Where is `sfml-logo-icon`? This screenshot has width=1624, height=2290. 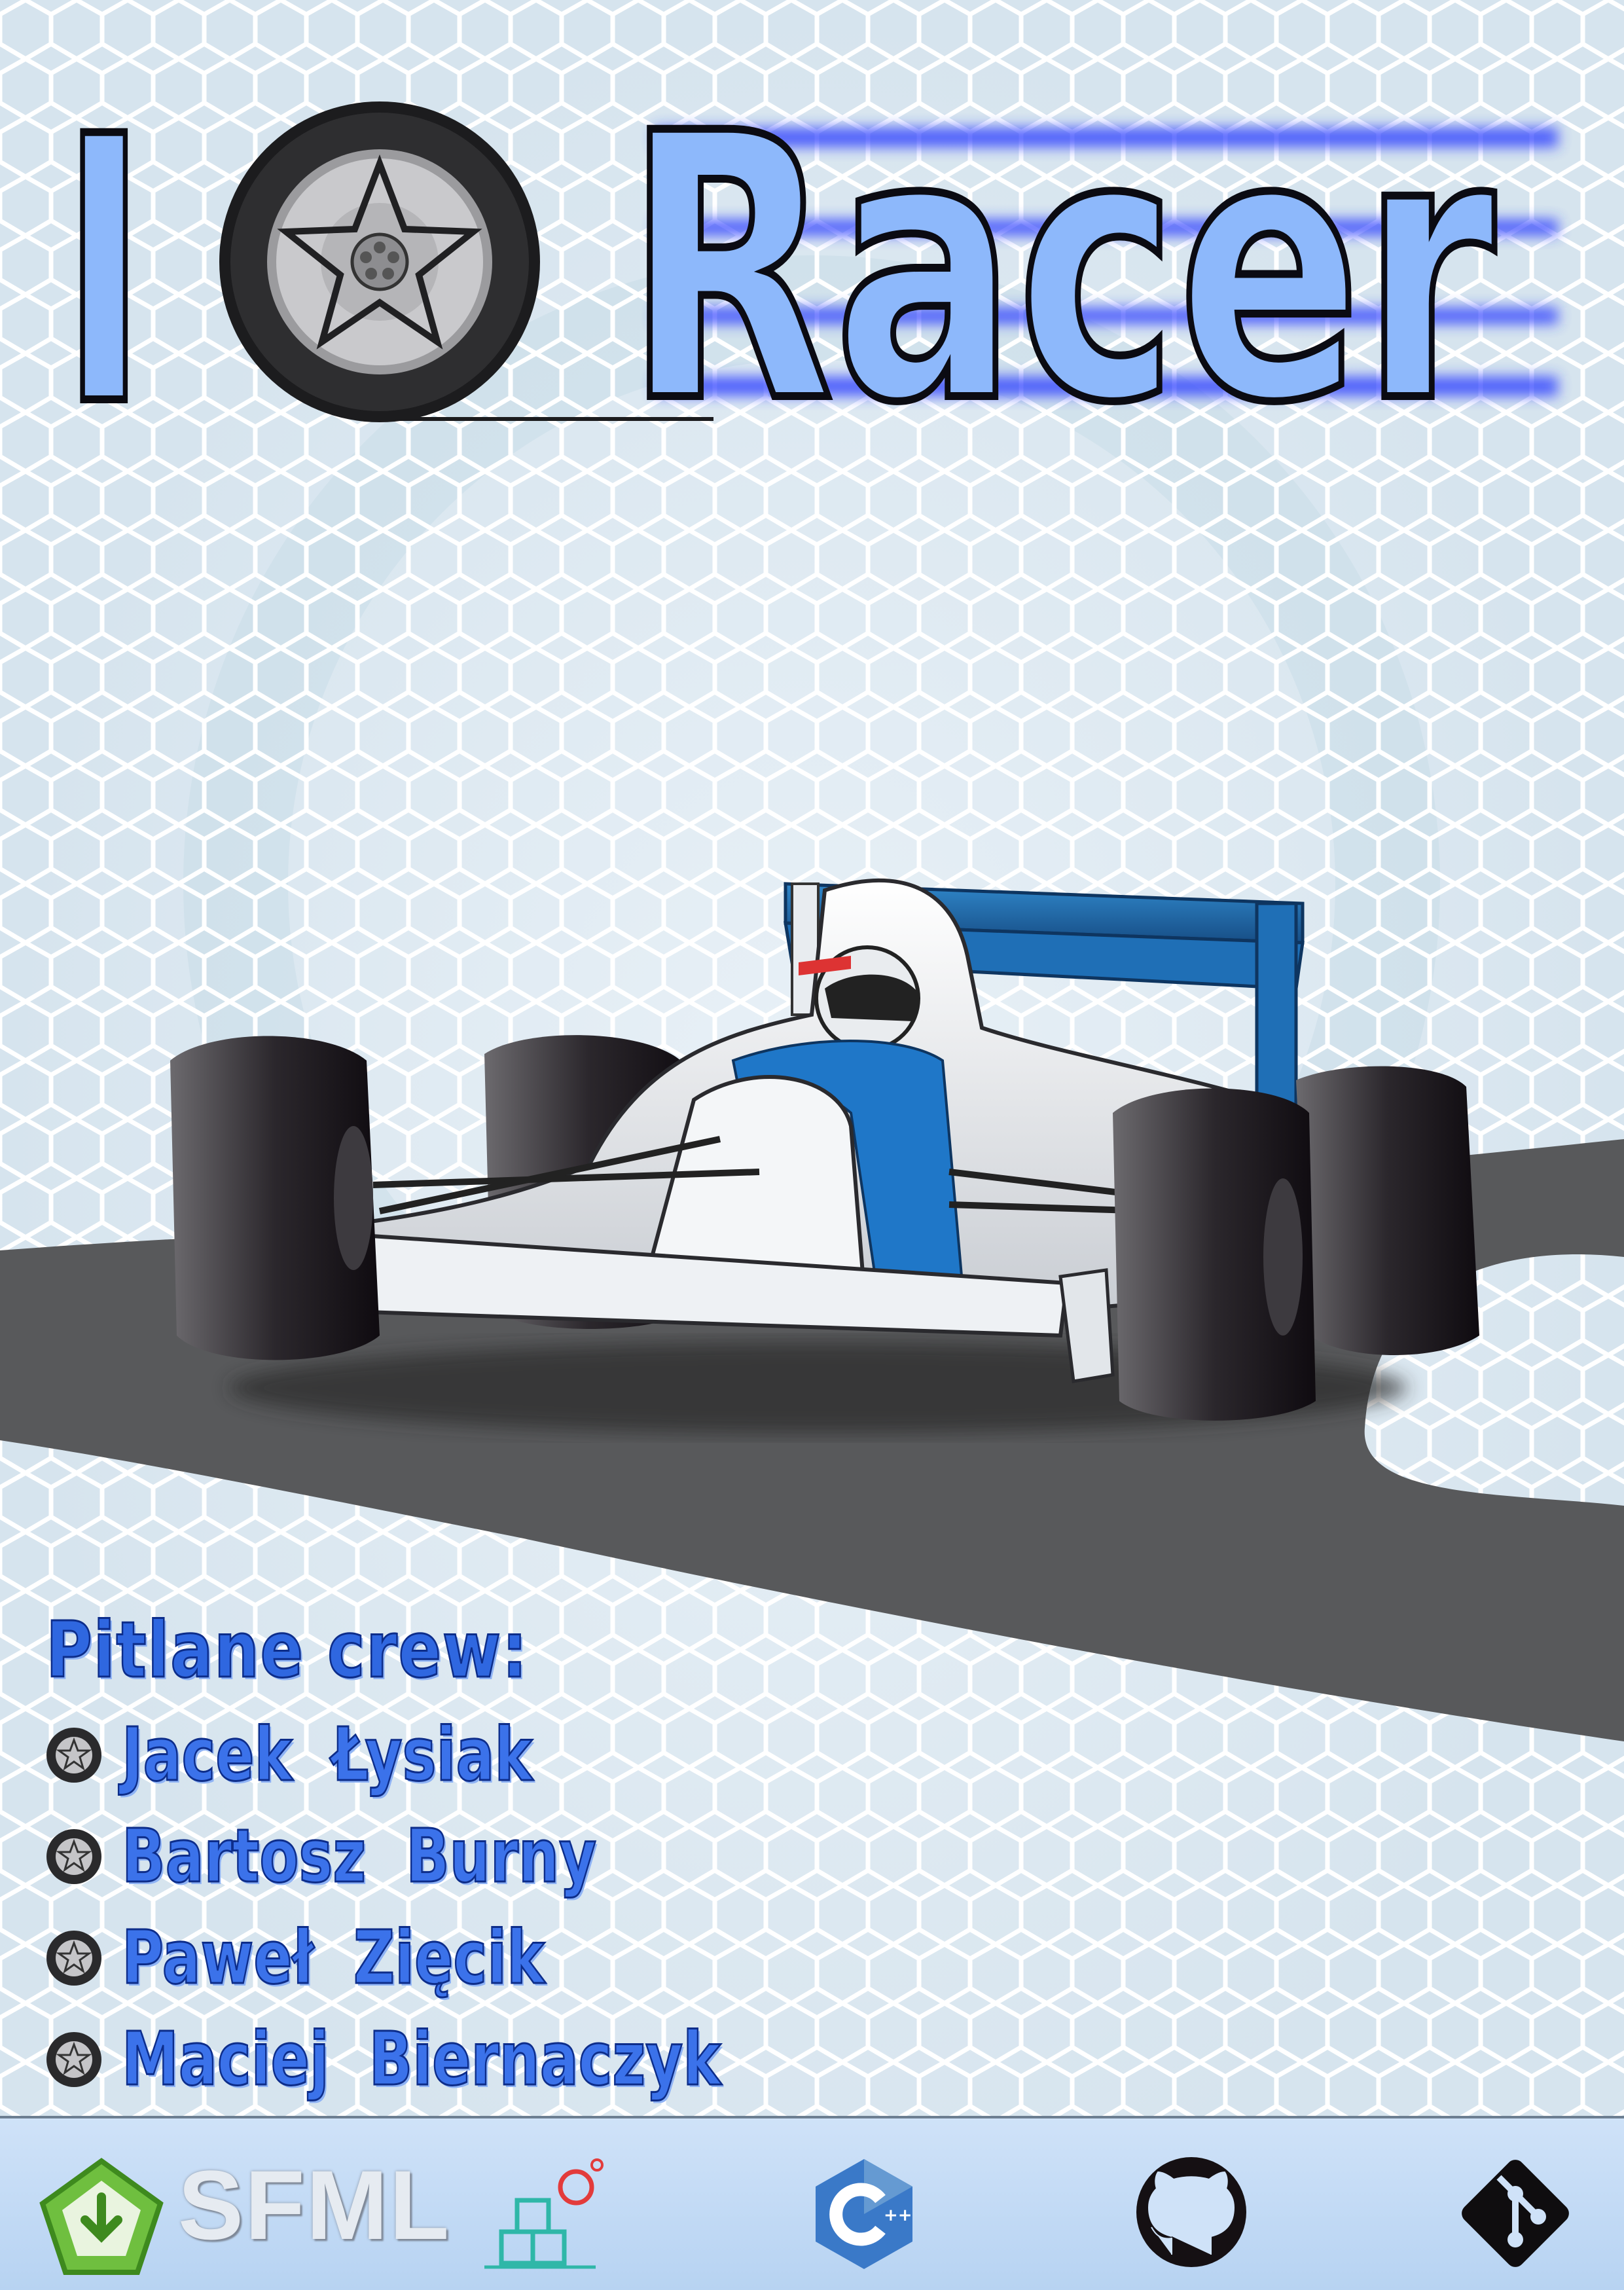
sfml-logo-icon is located at coordinates (101, 2216).